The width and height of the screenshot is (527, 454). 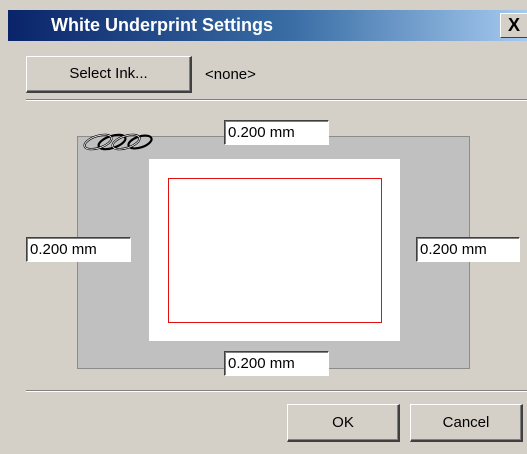 I want to click on top-margin-field: 0.200 mm, so click(x=276, y=132).